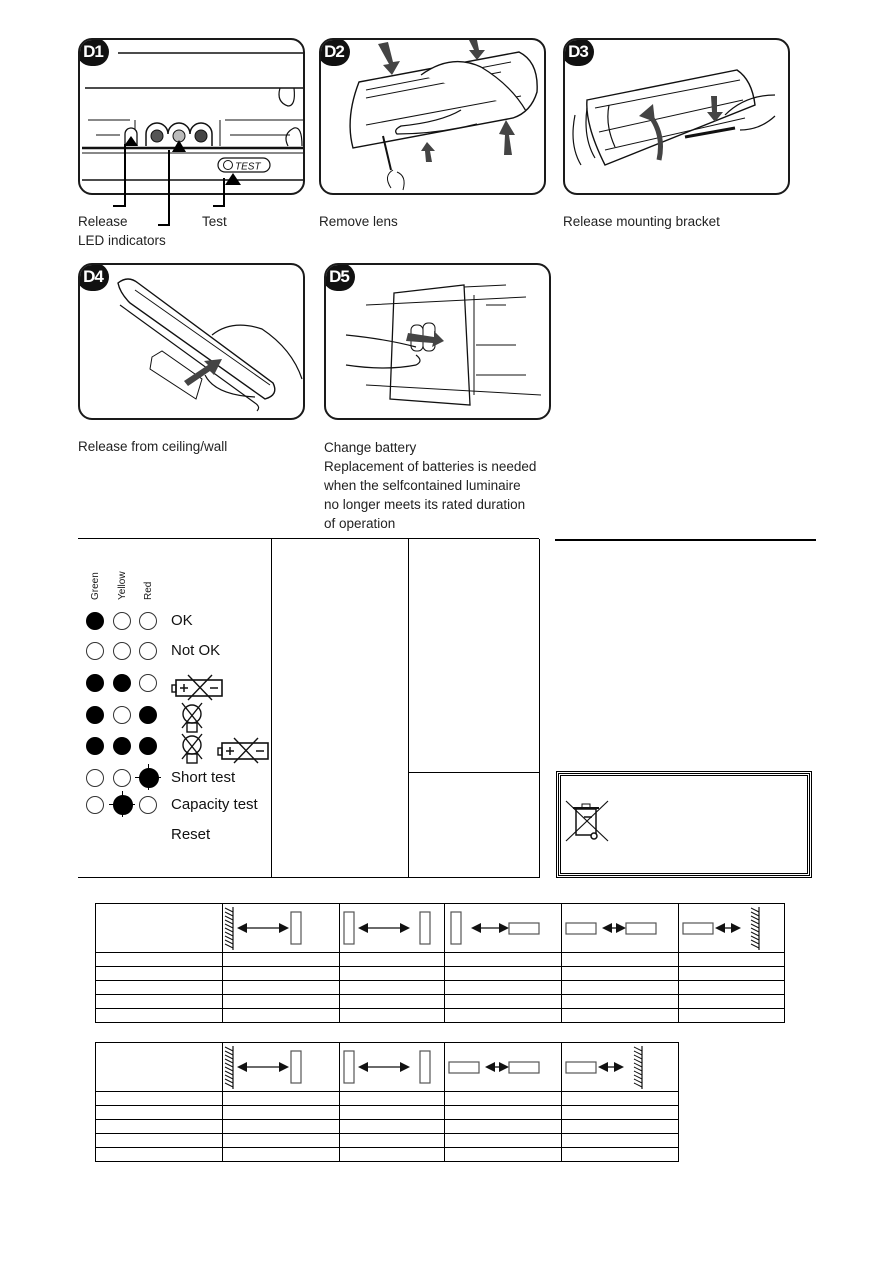 This screenshot has width=893, height=1263. I want to click on col-yellow: Yellow, so click(122, 585).